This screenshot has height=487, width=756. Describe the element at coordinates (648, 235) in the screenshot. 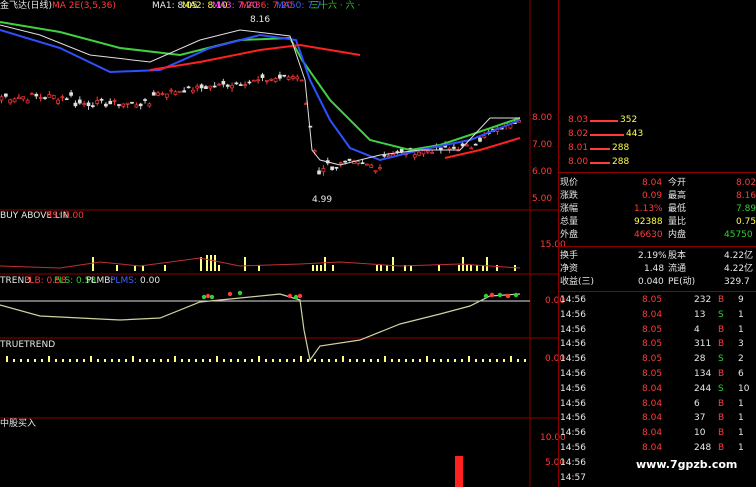

I see `quote-value: 46630` at that location.